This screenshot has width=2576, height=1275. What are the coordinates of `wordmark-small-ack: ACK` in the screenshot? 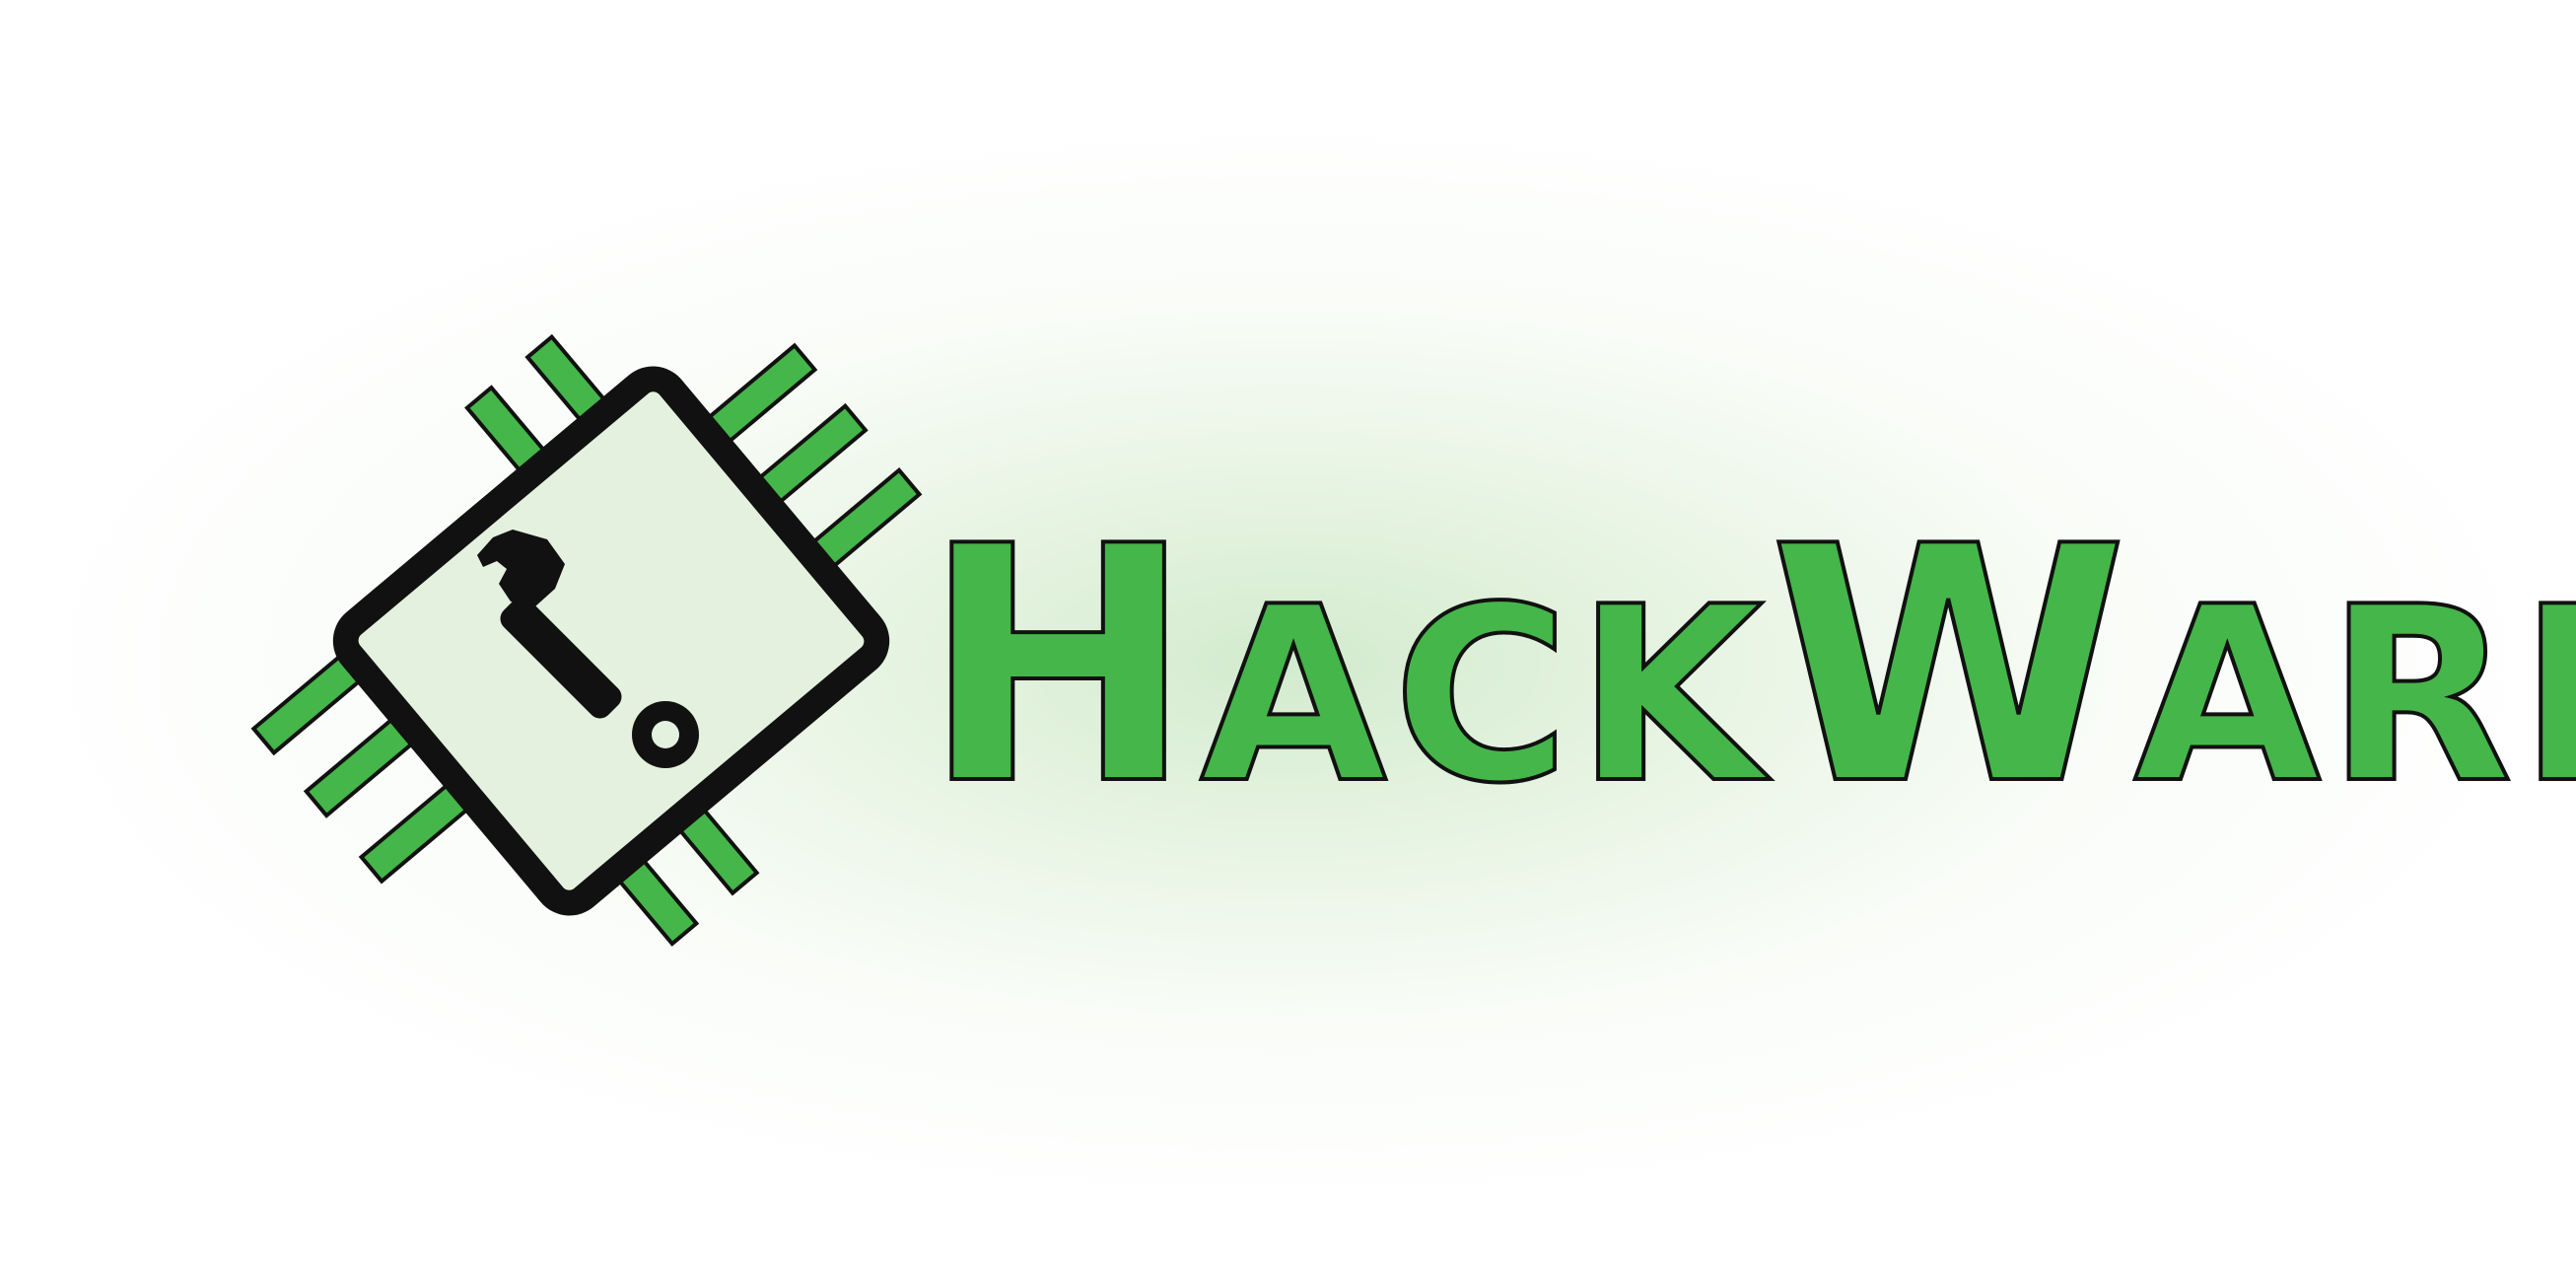 It's located at (1485, 696).